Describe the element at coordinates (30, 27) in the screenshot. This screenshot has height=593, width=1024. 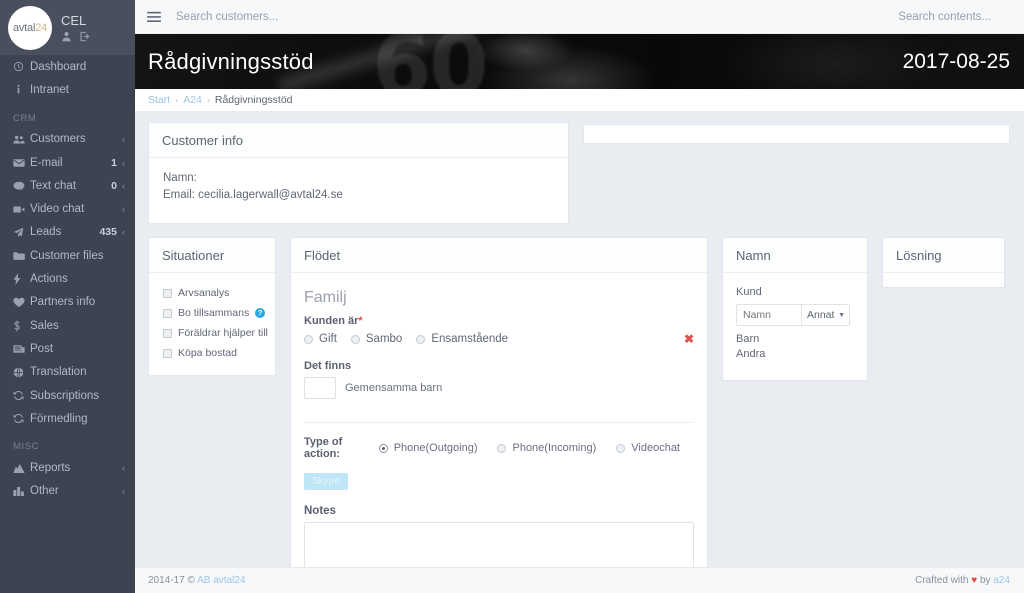
I see `avatar: avtal 24` at that location.